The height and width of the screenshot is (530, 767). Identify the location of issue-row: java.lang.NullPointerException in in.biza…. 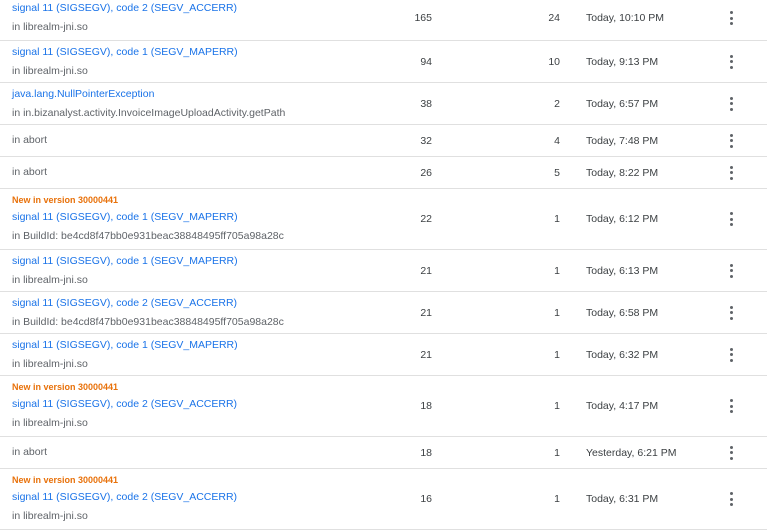
(383, 104).